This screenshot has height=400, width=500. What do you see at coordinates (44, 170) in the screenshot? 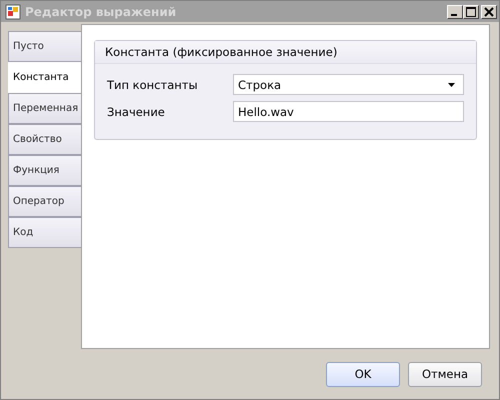
I see `tab: Функция` at bounding box center [44, 170].